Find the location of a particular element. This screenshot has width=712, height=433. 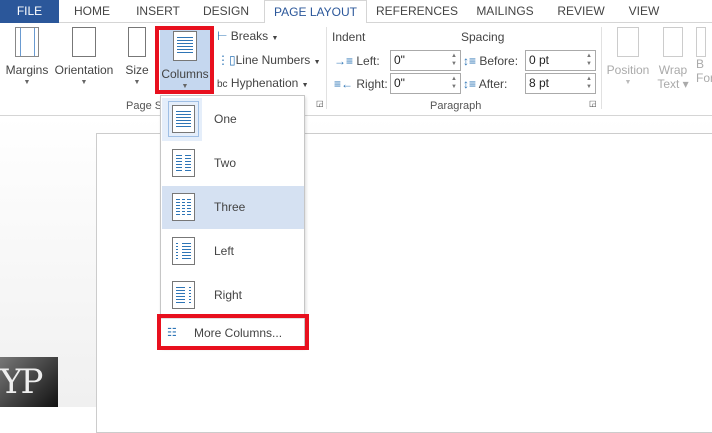

paragraph-group-label: Paragraph is located at coordinates (456, 106).